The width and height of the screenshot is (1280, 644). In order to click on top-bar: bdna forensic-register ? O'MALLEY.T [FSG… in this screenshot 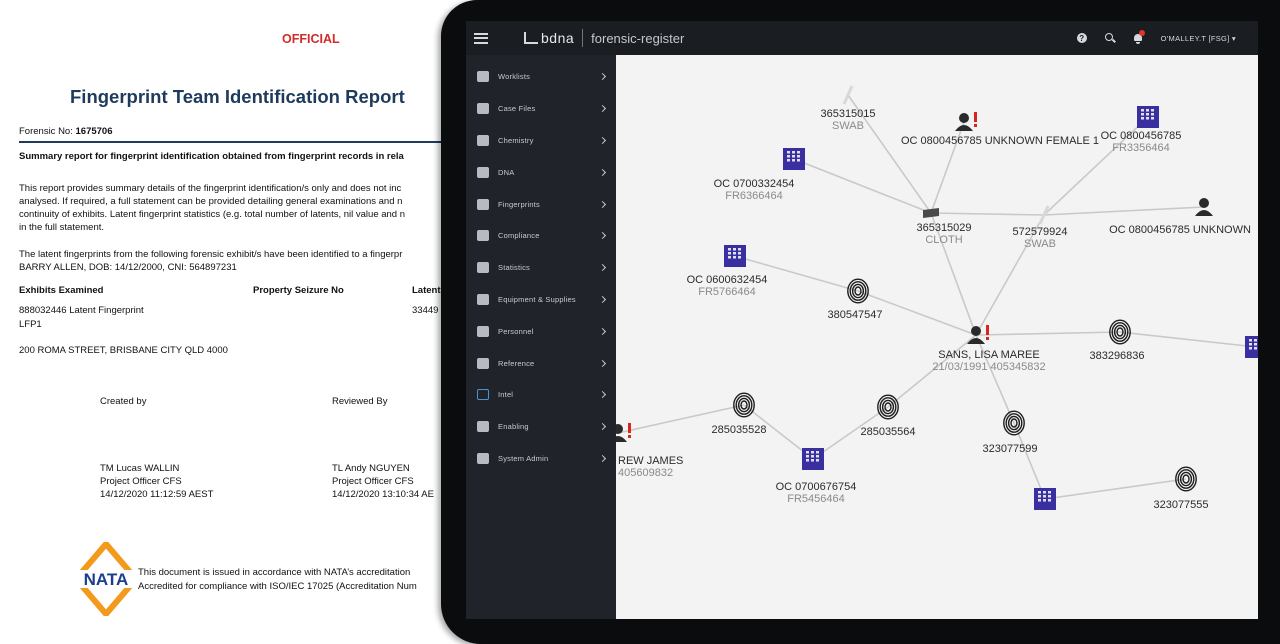, I will do `click(862, 38)`.